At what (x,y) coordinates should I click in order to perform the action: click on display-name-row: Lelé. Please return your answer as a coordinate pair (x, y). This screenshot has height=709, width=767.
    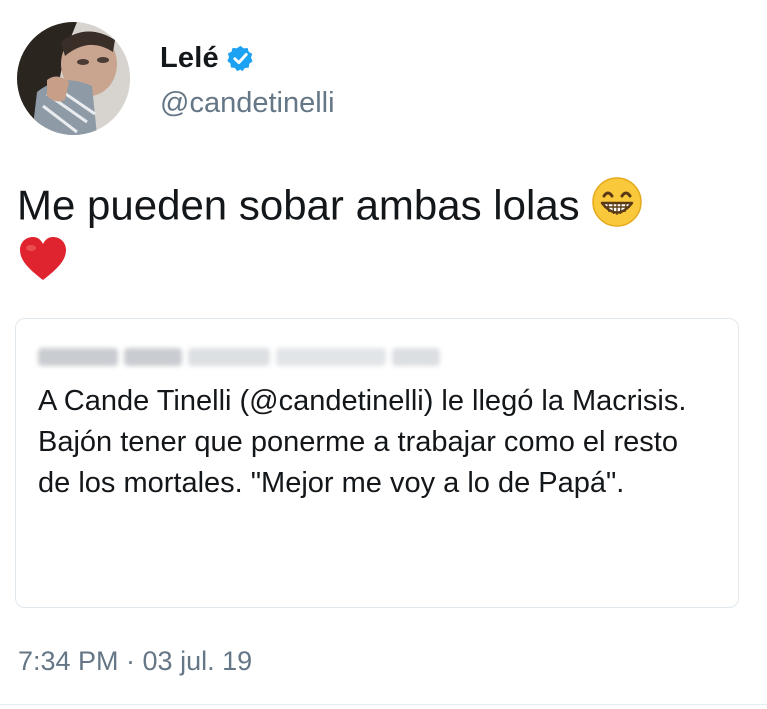
    Looking at the image, I should click on (207, 58).